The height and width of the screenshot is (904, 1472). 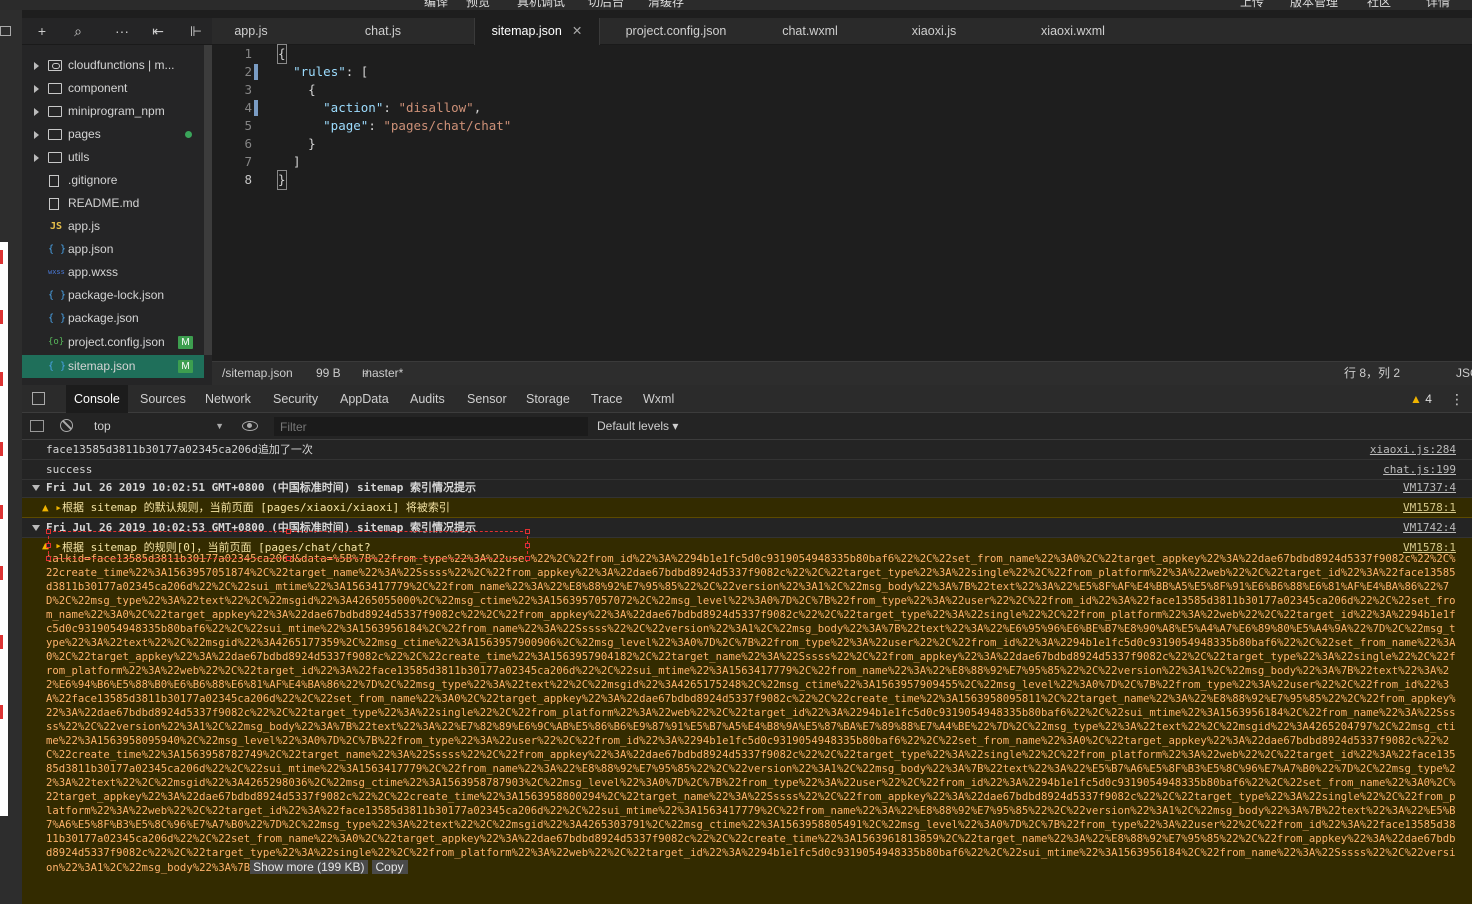 What do you see at coordinates (1438, 5) in the screenshot?
I see `menu-details: 详情` at bounding box center [1438, 5].